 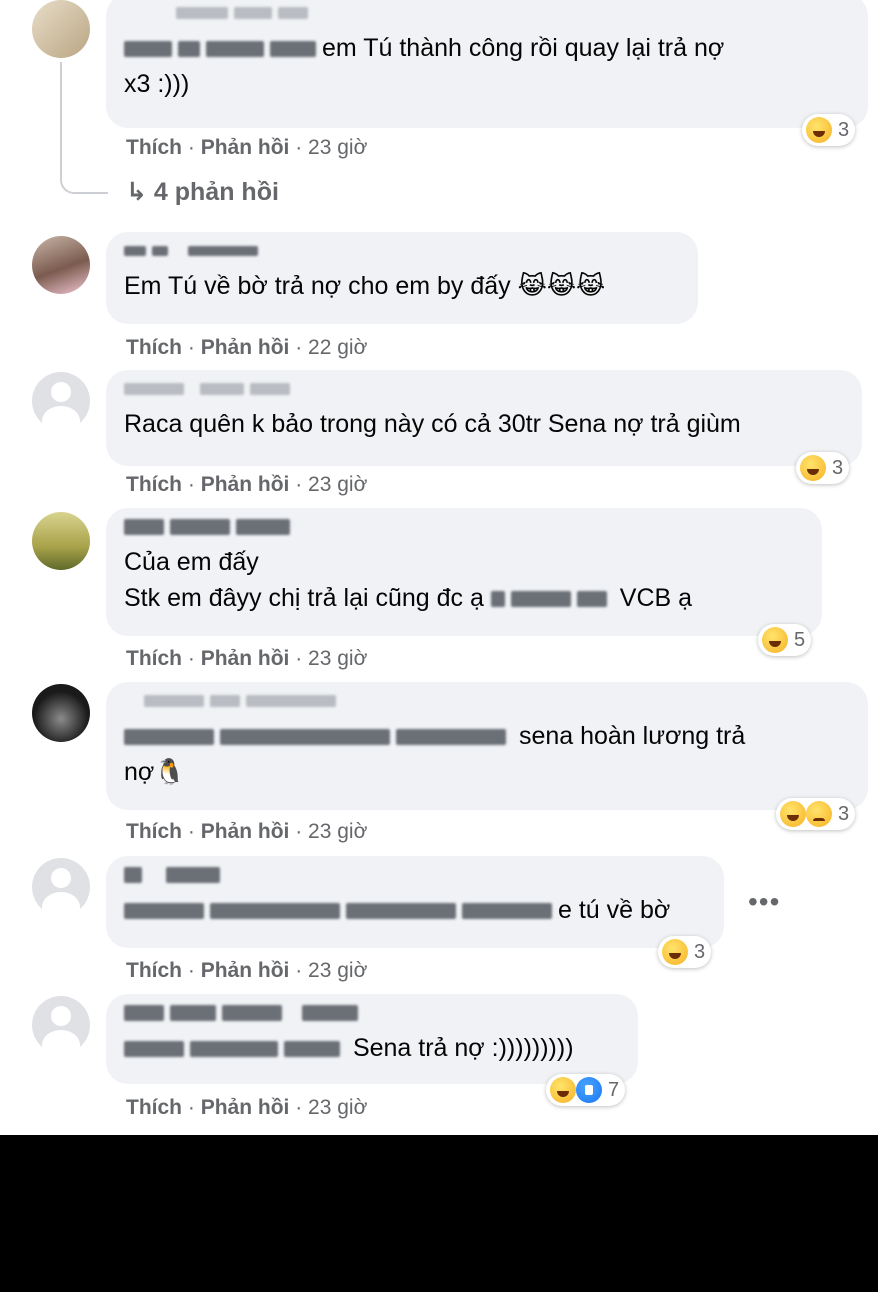 What do you see at coordinates (84, 128) in the screenshot?
I see `thread-connector` at bounding box center [84, 128].